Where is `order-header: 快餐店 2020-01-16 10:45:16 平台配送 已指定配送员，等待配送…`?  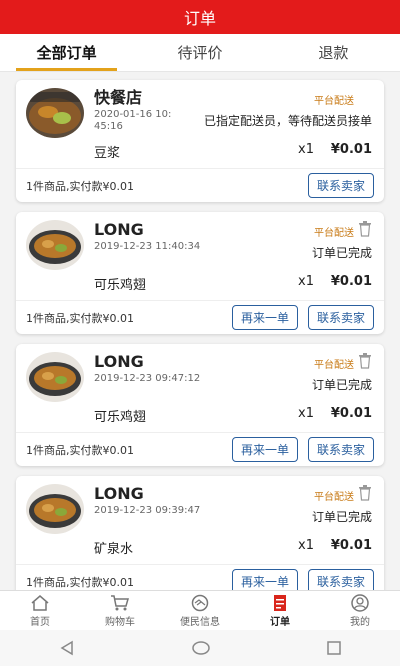 order-header: 快餐店 2020-01-16 10:45:16 平台配送 已指定配送员，等待配送… is located at coordinates (200, 124).